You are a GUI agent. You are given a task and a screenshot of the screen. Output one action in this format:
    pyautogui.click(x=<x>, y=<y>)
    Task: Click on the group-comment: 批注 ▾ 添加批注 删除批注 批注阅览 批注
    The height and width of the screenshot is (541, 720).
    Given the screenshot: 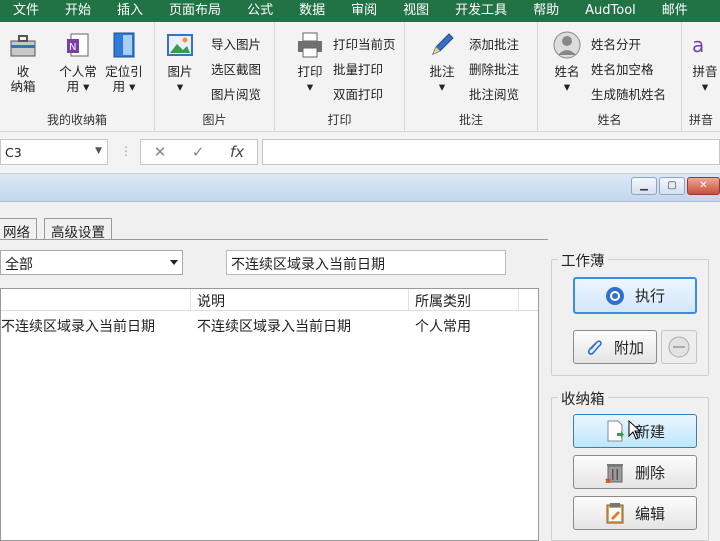 What is the action you would take?
    pyautogui.click(x=471, y=77)
    